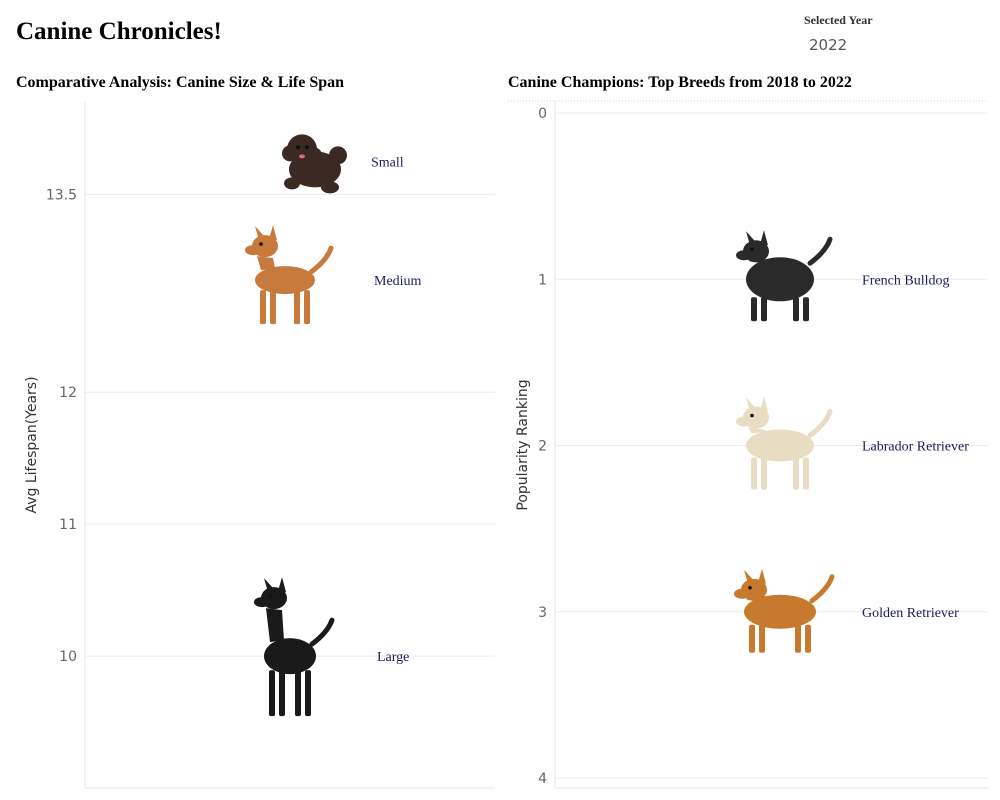  What do you see at coordinates (784, 276) in the screenshot?
I see `french-bulldog-icon` at bounding box center [784, 276].